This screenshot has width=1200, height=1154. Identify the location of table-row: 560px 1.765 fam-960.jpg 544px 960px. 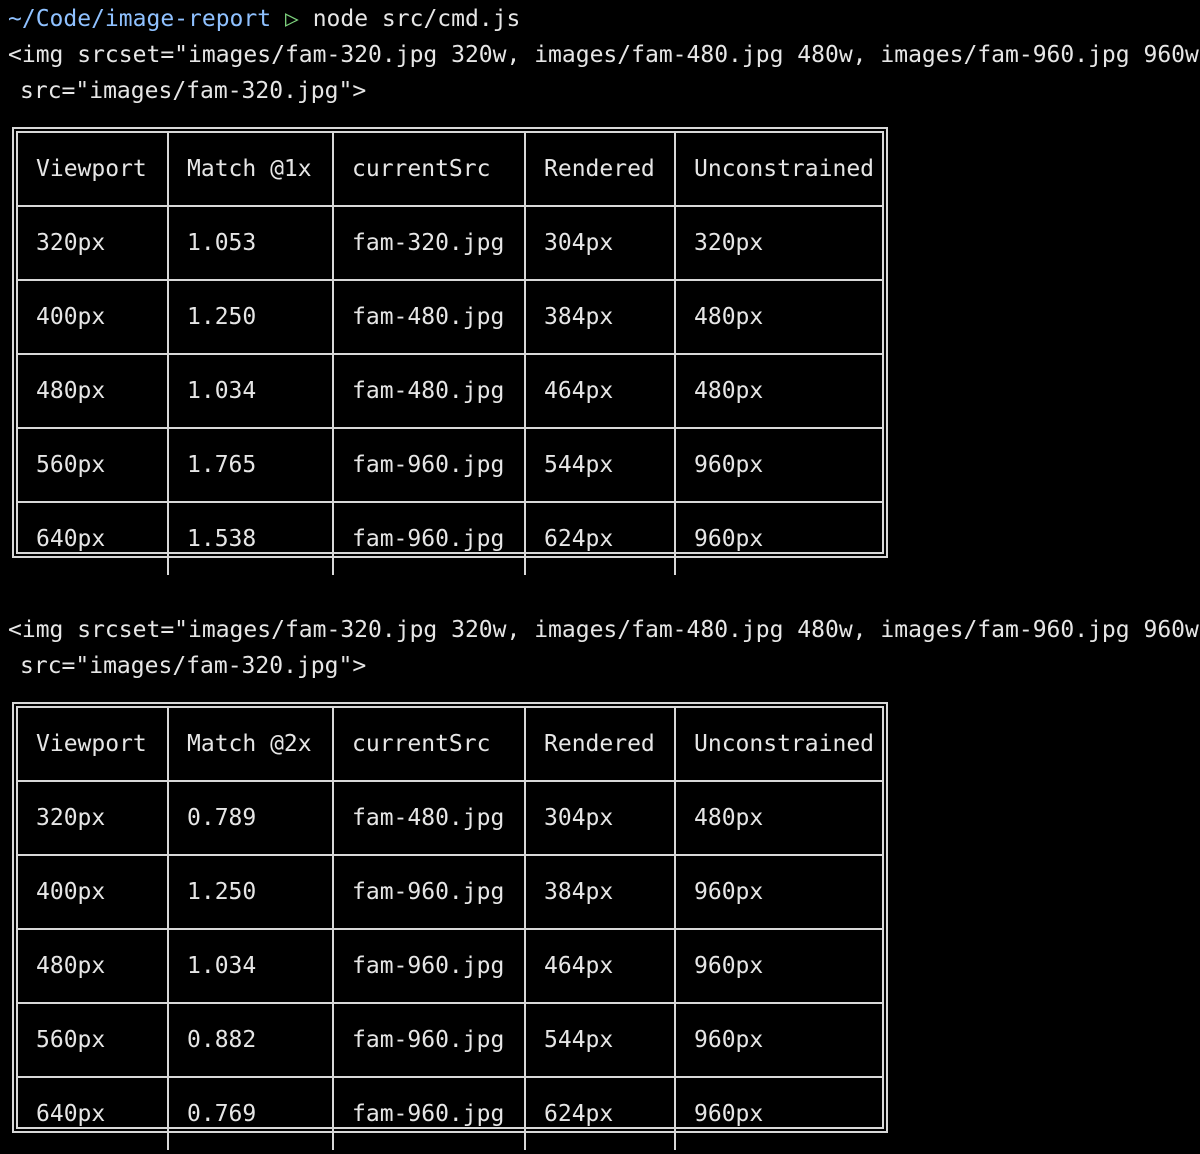
(450, 465).